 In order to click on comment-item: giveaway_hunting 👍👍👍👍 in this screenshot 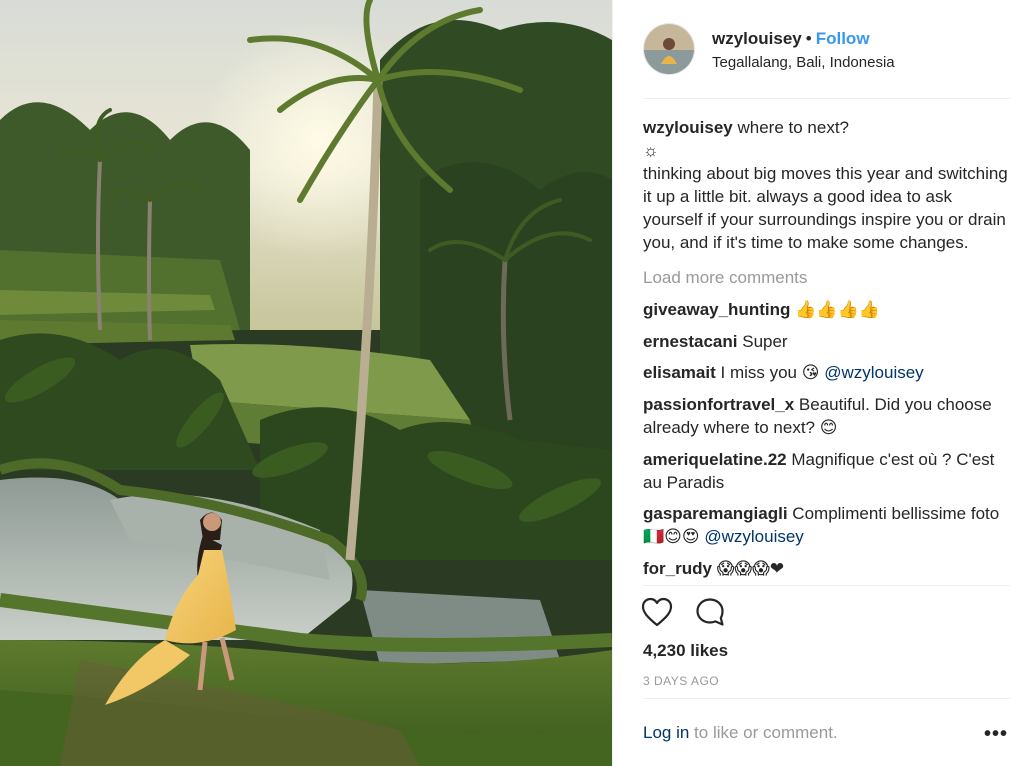, I will do `click(825, 310)`.